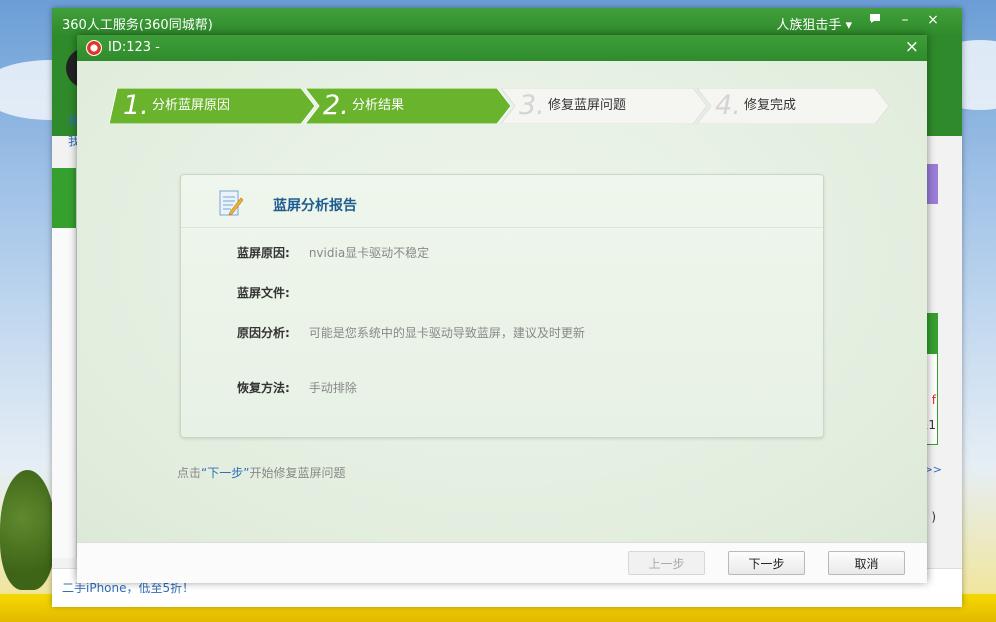 This screenshot has width=996, height=622. What do you see at coordinates (848, 25) in the screenshot?
I see `chevron-down-icon: ▾` at bounding box center [848, 25].